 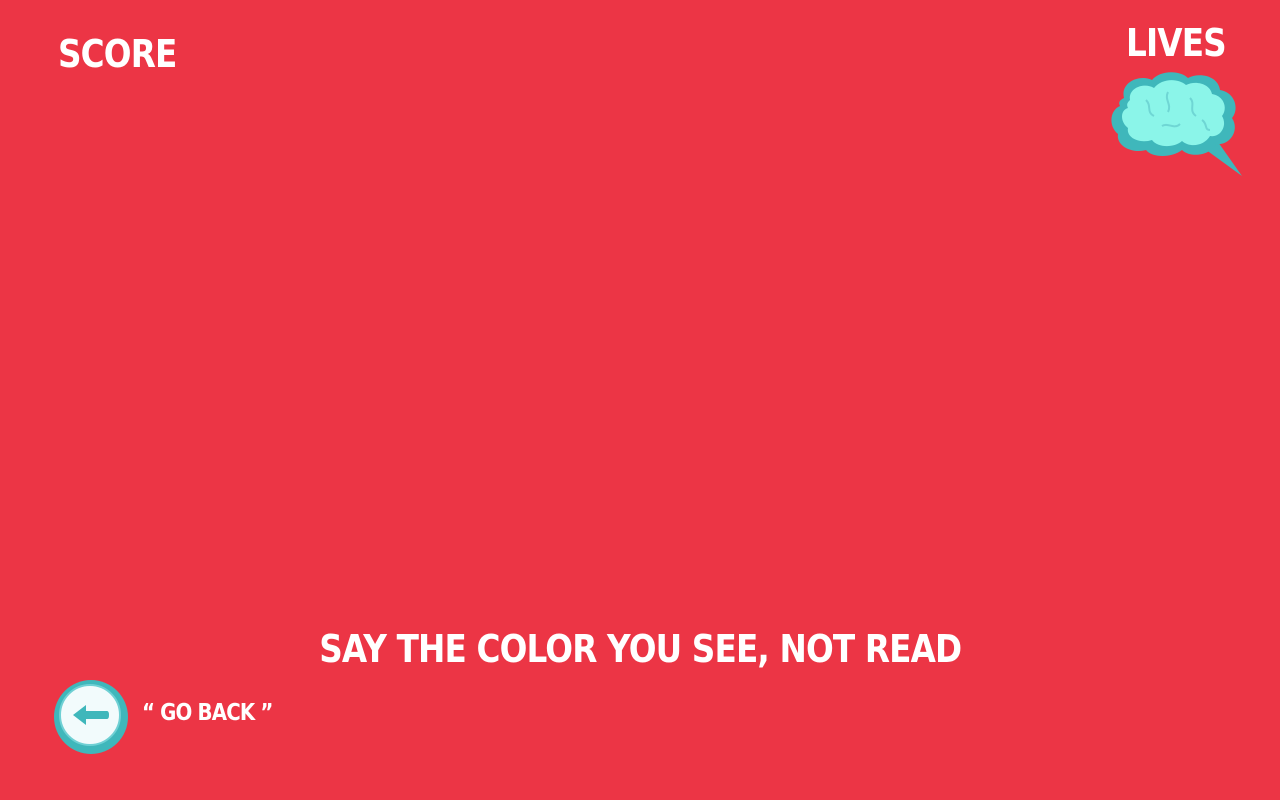 I want to click on instruction-label: SAY THE COLOR YOU SEE, NOT READ, so click(x=640, y=649).